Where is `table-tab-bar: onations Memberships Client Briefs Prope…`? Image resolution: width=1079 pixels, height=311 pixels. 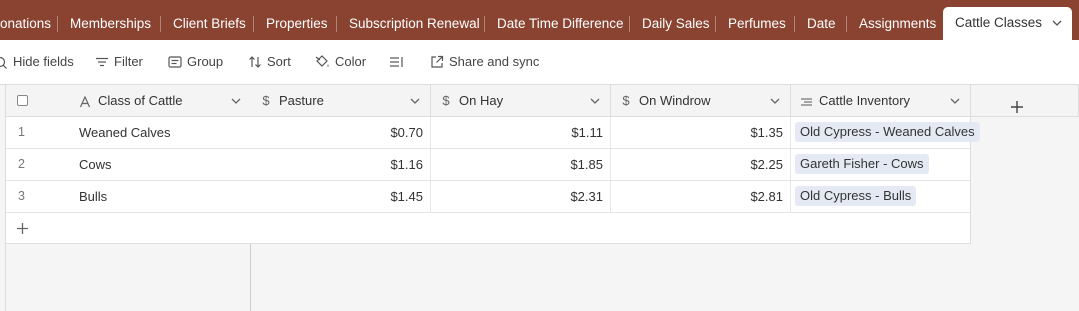
table-tab-bar: onations Memberships Client Briefs Prope… is located at coordinates (539, 20).